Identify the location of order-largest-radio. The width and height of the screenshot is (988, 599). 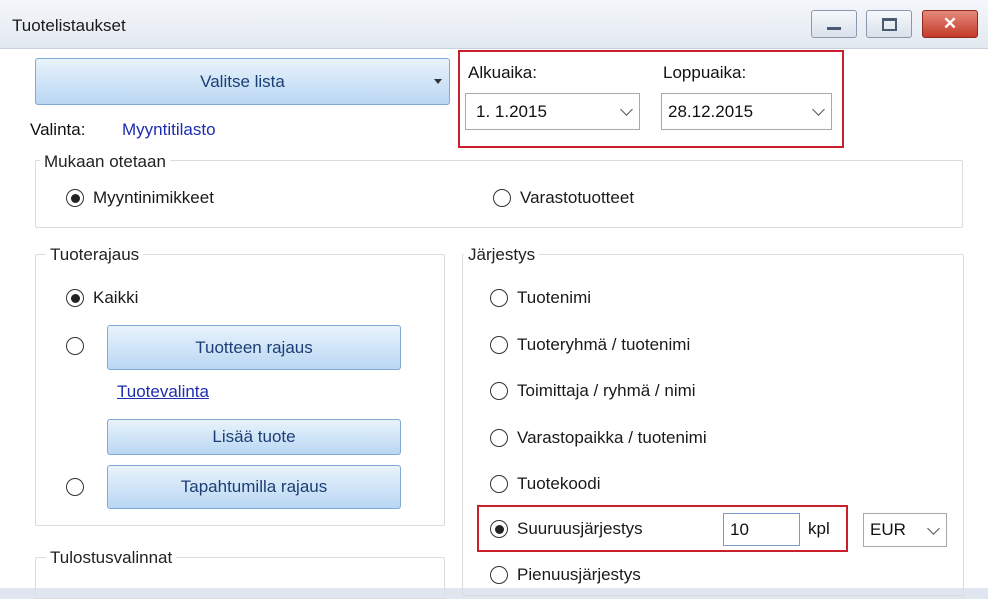
(499, 529).